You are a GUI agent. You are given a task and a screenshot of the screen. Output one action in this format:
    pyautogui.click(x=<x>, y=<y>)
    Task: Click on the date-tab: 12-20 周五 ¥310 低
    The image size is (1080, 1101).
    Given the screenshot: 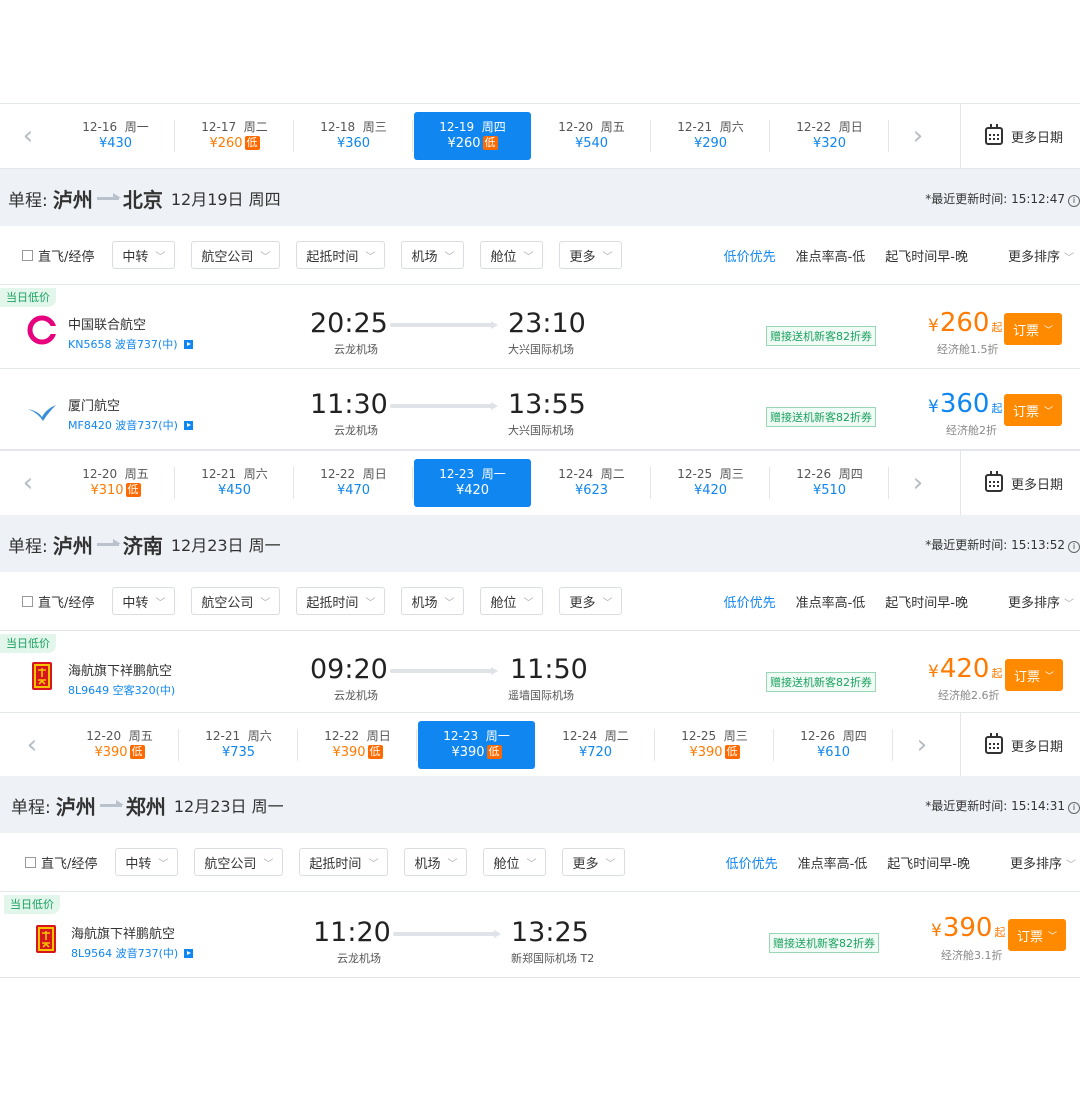 What is the action you would take?
    pyautogui.click(x=115, y=483)
    